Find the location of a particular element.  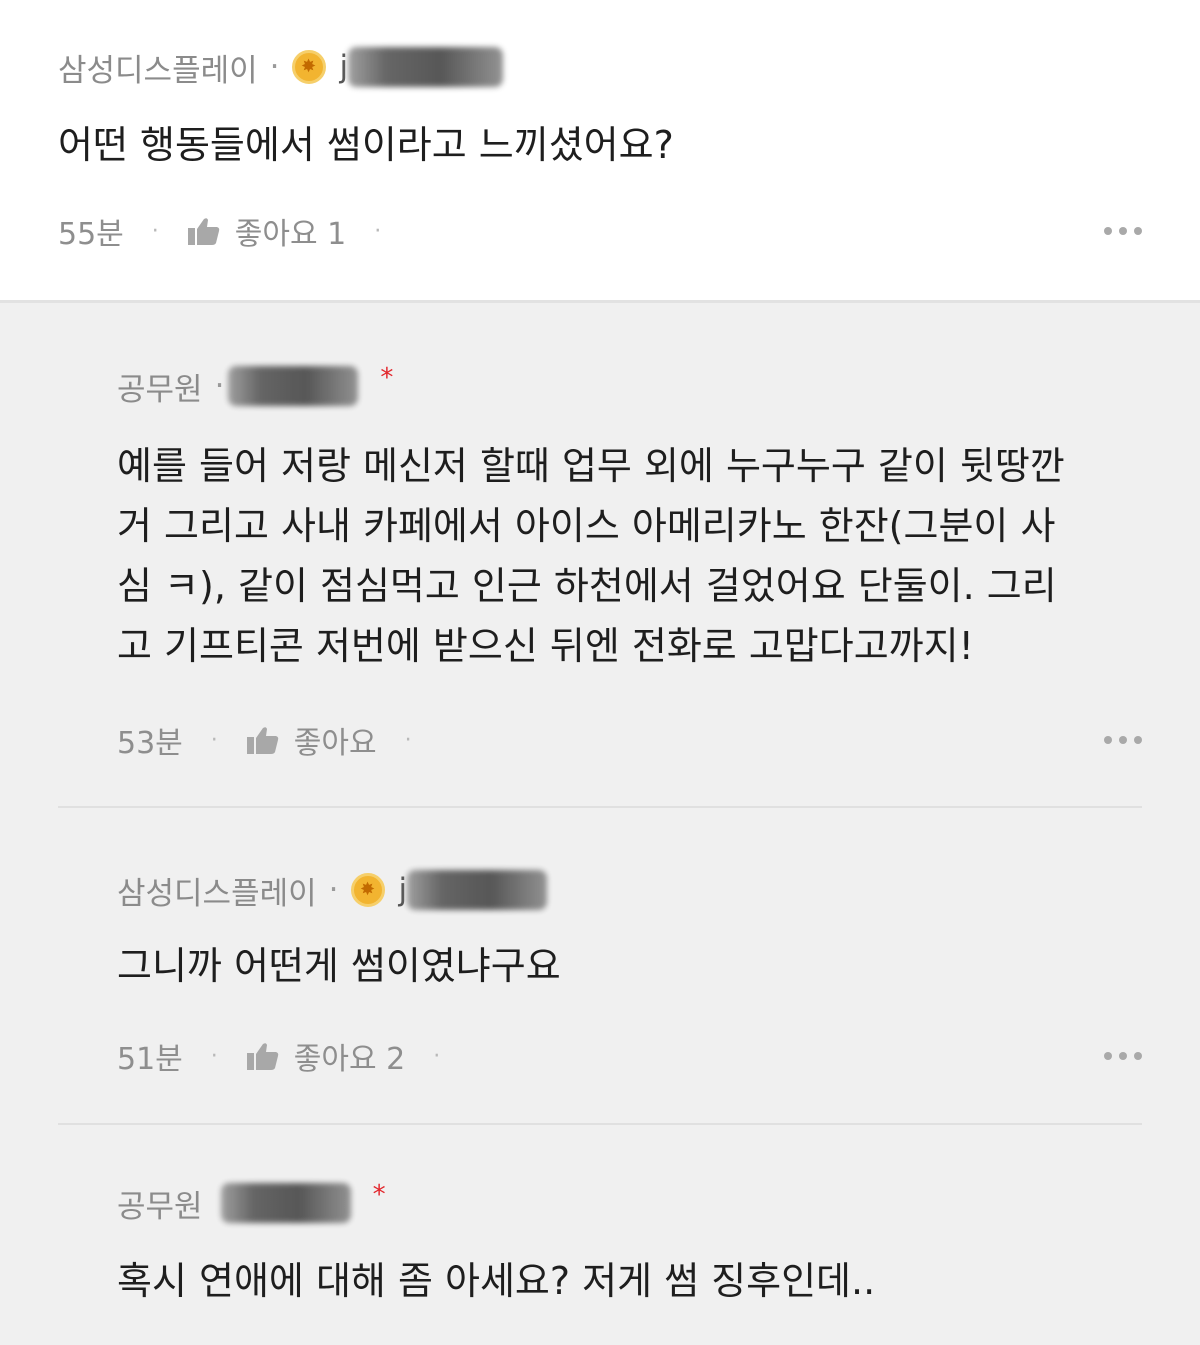

like-button: 좋아요 2 is located at coordinates (325, 1056).